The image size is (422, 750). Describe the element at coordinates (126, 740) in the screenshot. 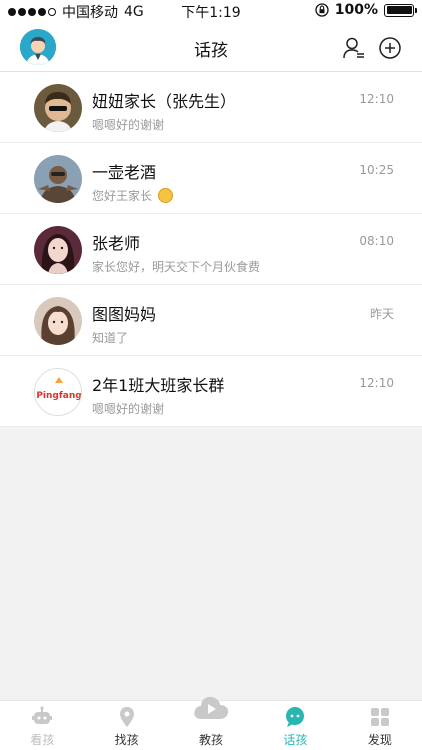

I see `tab-label: 找孩` at that location.